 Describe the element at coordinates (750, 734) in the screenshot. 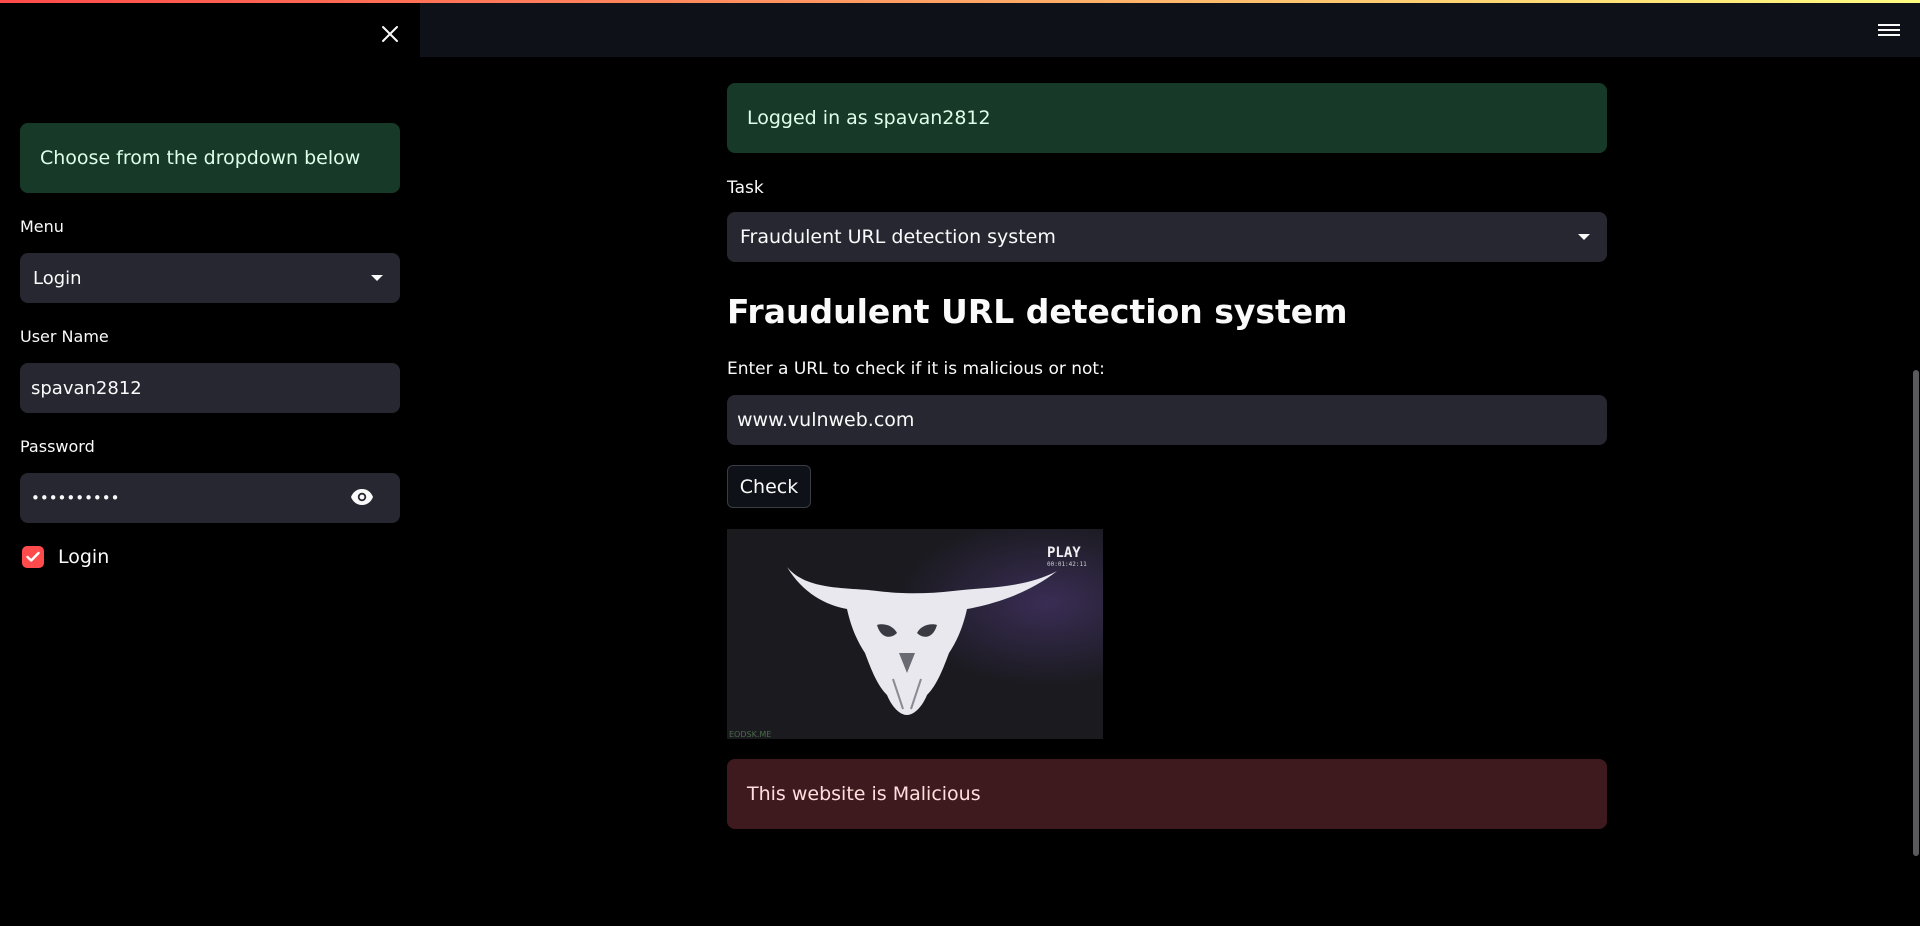

I see `image-watermark: EODSK.ME` at that location.